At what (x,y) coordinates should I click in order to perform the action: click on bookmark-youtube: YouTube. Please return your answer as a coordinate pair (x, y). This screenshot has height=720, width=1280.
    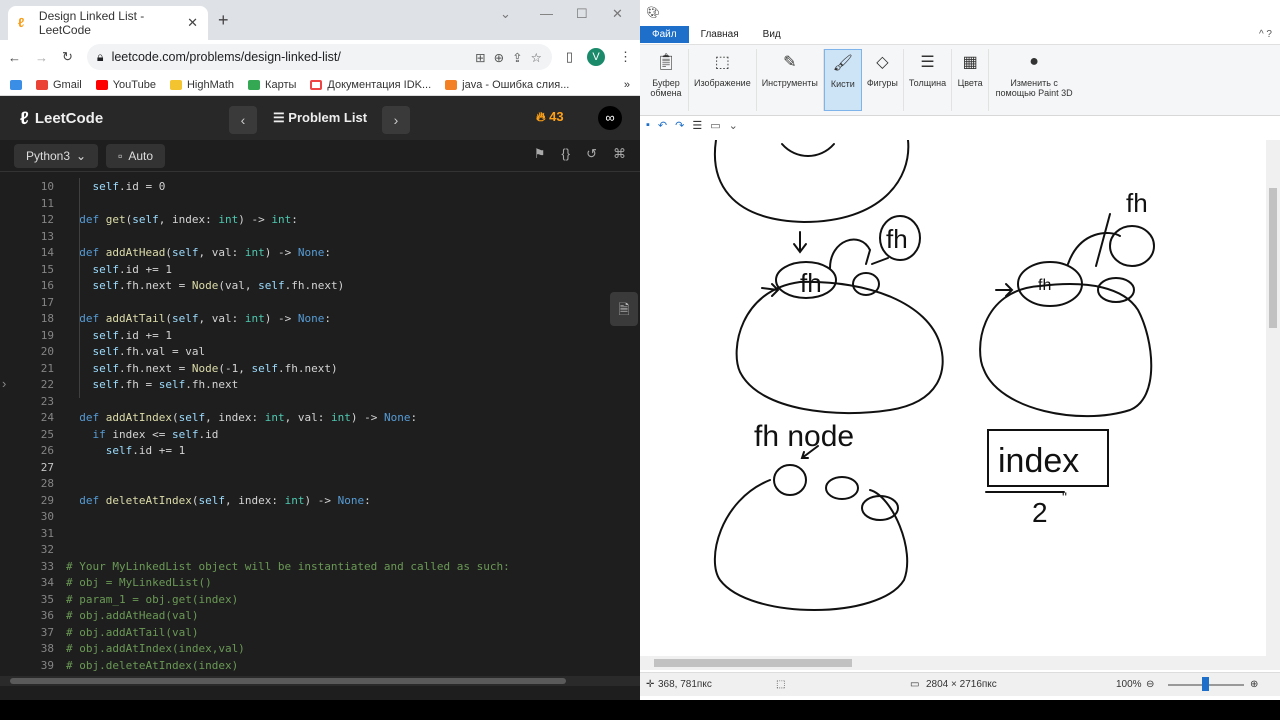
    Looking at the image, I should click on (125, 84).